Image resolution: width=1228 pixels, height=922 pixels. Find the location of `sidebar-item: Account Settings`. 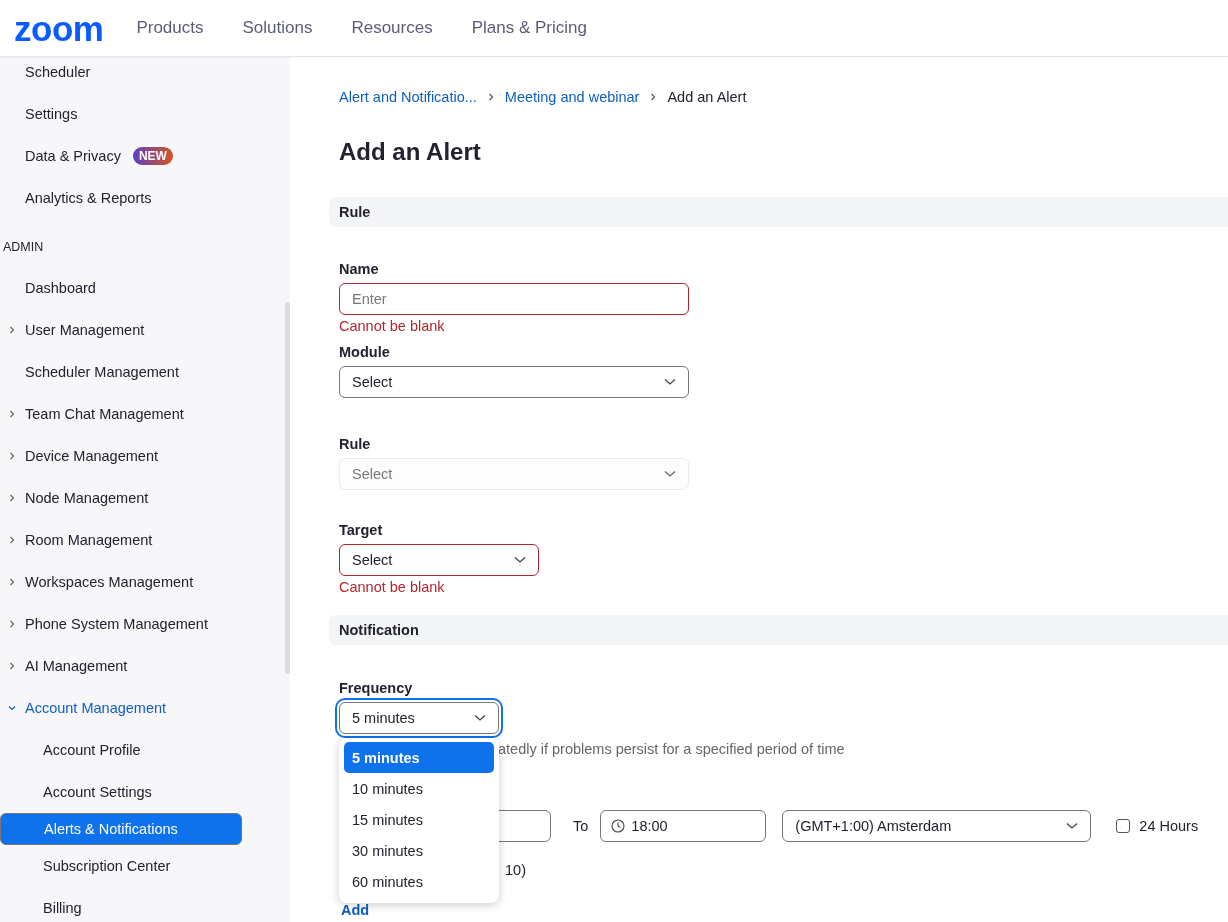

sidebar-item: Account Settings is located at coordinates (142, 792).